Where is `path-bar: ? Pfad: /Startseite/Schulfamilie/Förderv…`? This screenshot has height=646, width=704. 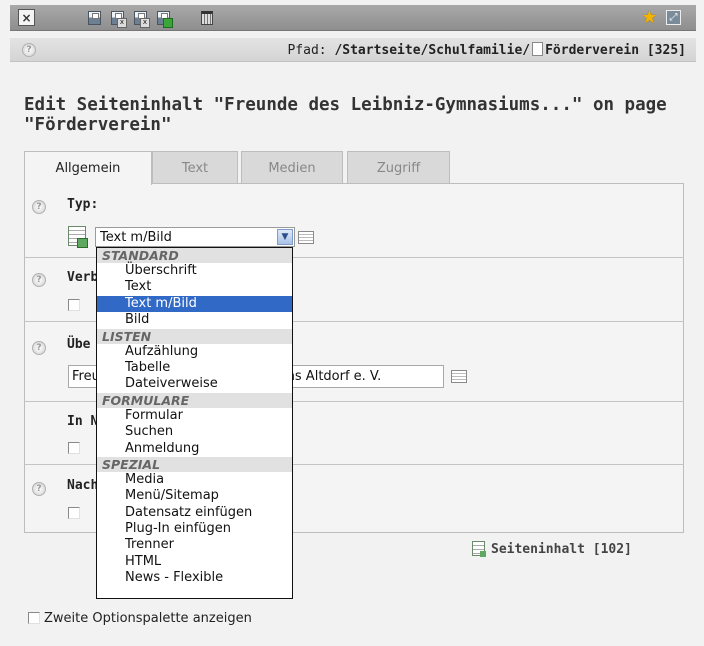
path-bar: ? Pfad: /Startseite/Schulfamilie/Förderv… is located at coordinates (353, 50).